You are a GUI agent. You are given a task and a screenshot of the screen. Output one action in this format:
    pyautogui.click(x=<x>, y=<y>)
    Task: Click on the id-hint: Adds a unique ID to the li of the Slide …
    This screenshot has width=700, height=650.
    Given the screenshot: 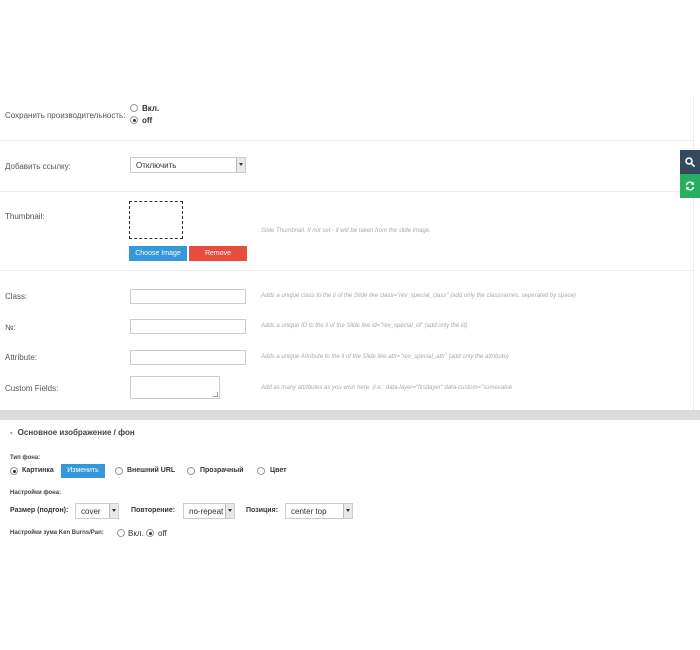 What is the action you would take?
    pyautogui.click(x=364, y=326)
    